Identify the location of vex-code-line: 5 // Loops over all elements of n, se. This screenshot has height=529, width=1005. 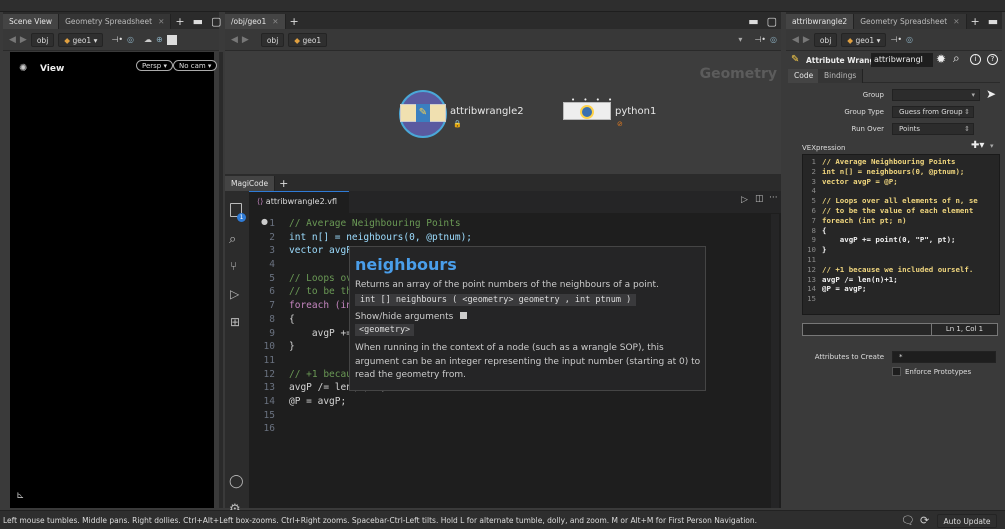
(901, 201).